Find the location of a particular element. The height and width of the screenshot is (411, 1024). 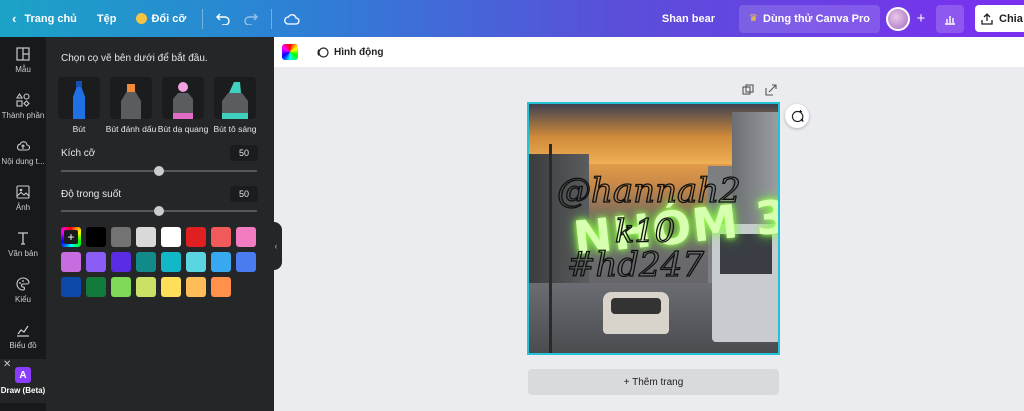

redo-button is located at coordinates (251, 18).